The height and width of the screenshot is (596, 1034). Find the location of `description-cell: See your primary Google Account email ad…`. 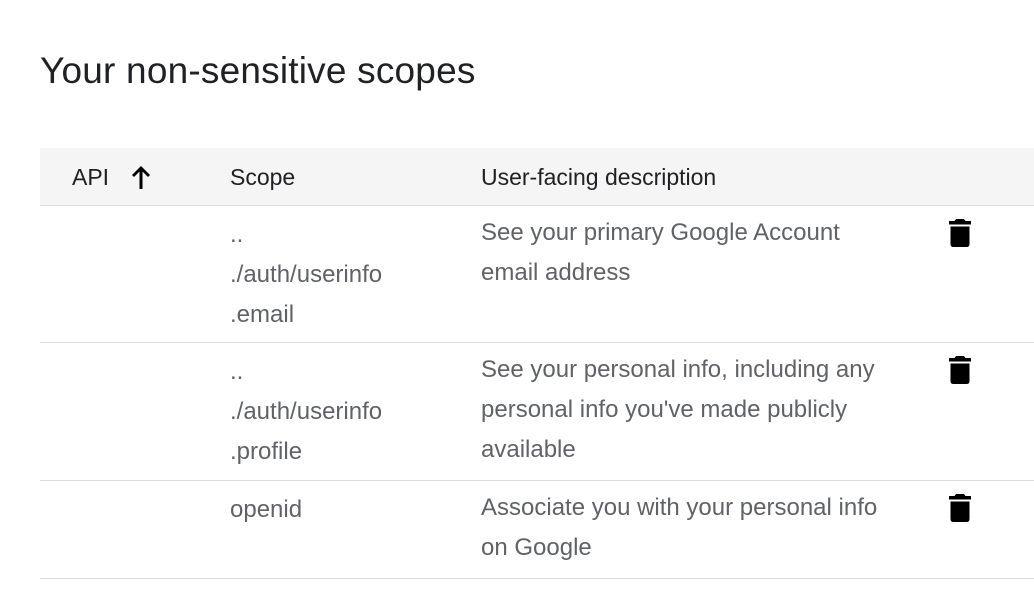

description-cell: See your primary Google Account email ad… is located at coordinates (660, 252).